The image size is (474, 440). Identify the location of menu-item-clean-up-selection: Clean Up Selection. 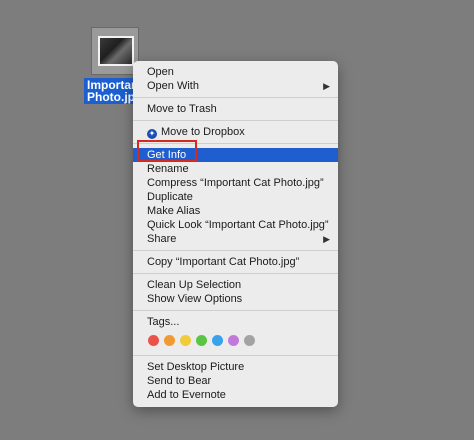
(235, 285).